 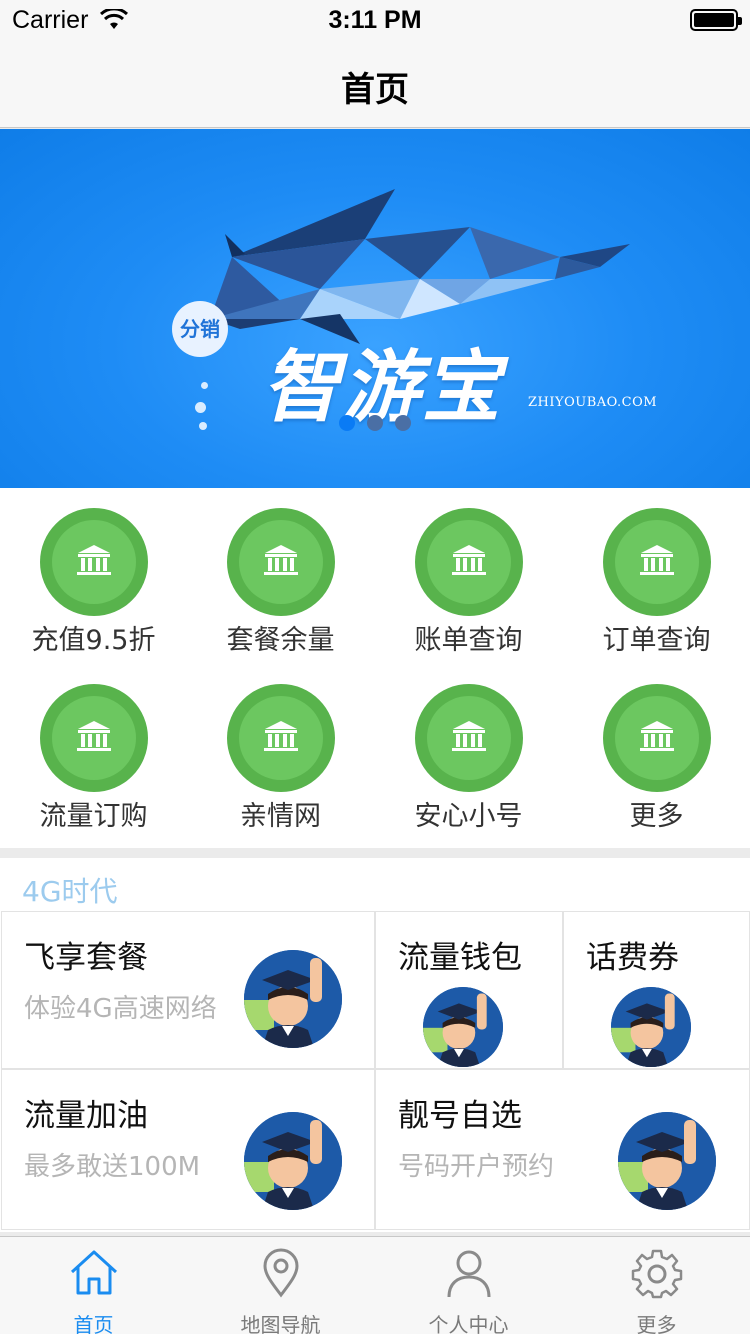 I want to click on card-title: 话费券, so click(x=632, y=958).